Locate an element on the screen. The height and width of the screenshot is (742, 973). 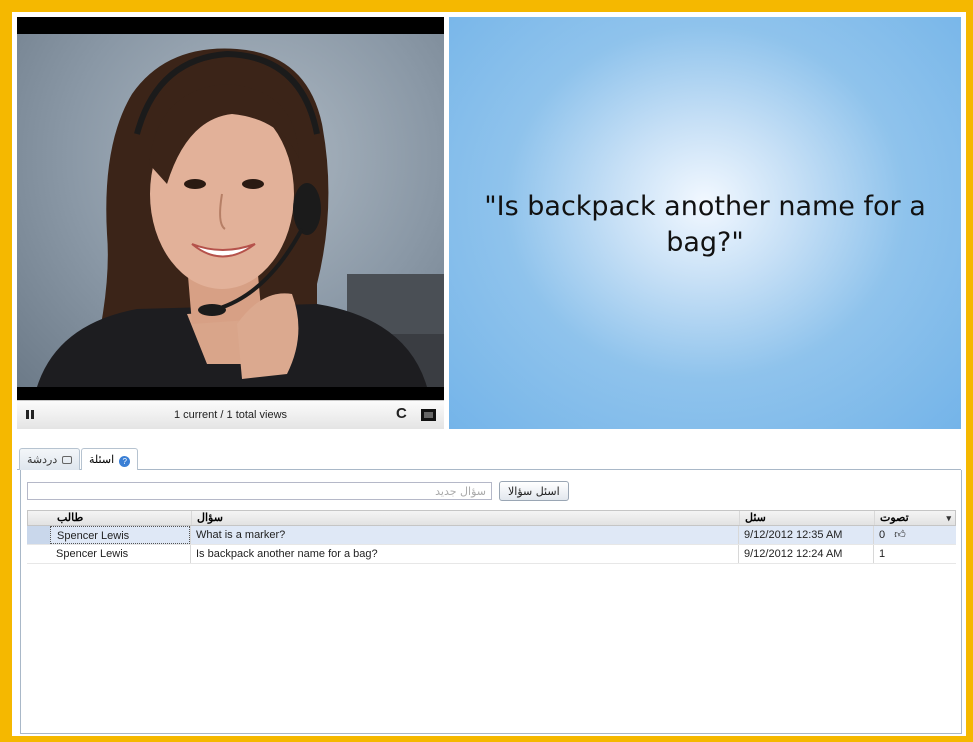
cell-question: What is a marker? is located at coordinates (464, 535).